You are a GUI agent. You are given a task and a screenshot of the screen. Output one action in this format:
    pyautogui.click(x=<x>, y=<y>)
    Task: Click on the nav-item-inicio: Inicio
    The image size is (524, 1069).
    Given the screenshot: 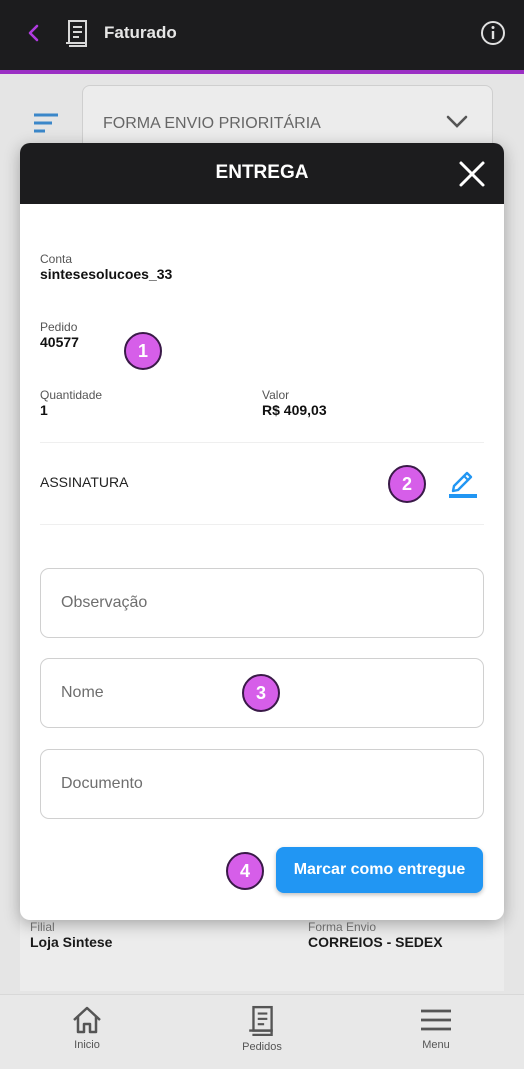 What is the action you would take?
    pyautogui.click(x=87, y=1035)
    